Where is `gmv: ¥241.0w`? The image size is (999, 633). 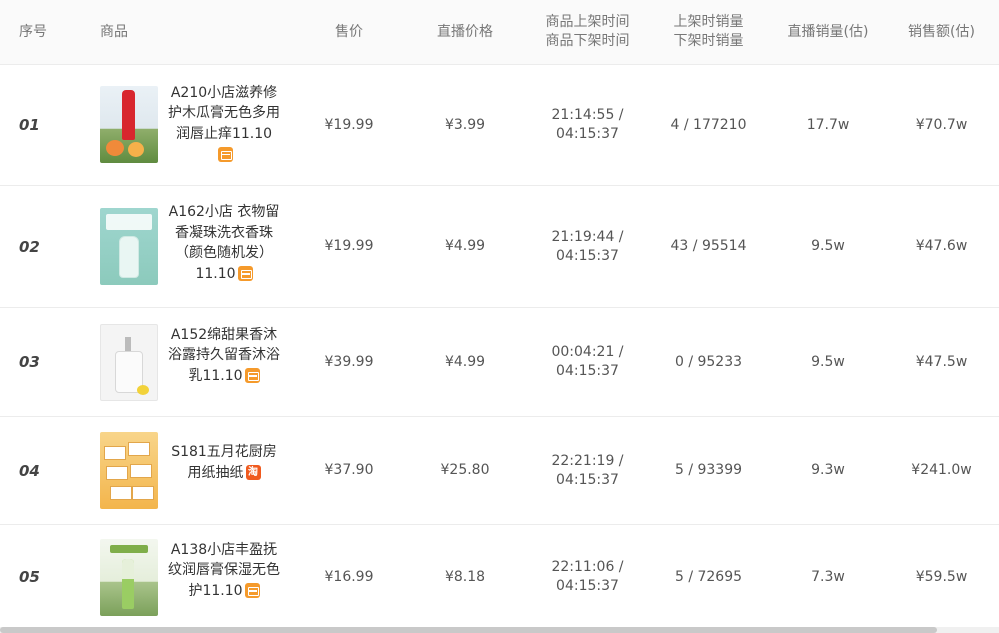
gmv: ¥241.0w is located at coordinates (941, 470).